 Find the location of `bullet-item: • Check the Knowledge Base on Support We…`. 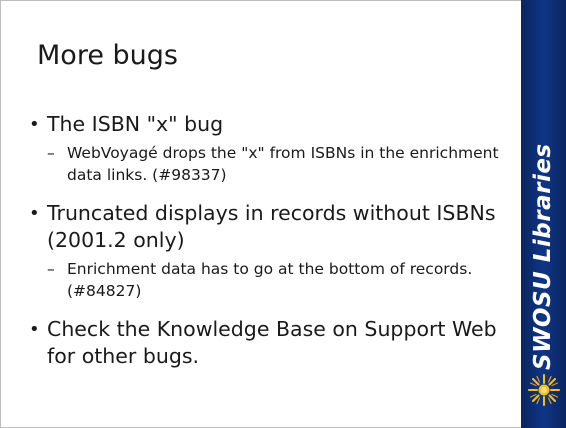

bullet-item: • Check the Knowledge Base on Support We… is located at coordinates (267, 343).